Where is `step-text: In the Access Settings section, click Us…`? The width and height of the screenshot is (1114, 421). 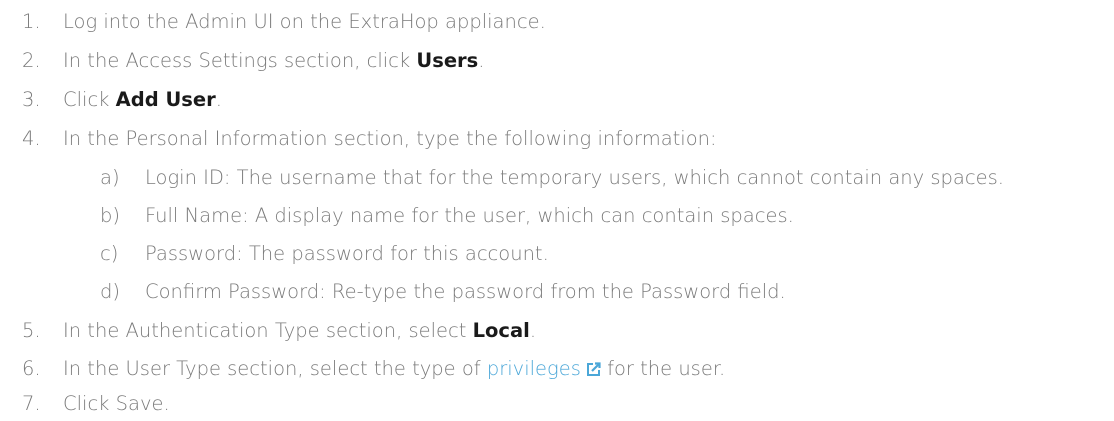 step-text: In the Access Settings section, click Us… is located at coordinates (274, 60).